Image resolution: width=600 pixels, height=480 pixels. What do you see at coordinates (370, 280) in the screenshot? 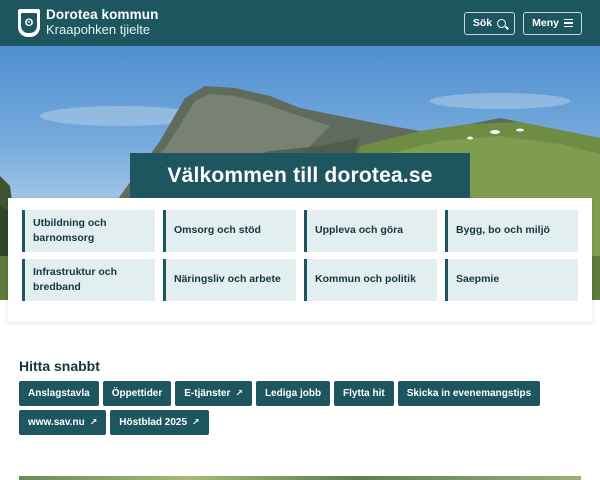
I see `category-kommun: Kommun och politik` at bounding box center [370, 280].